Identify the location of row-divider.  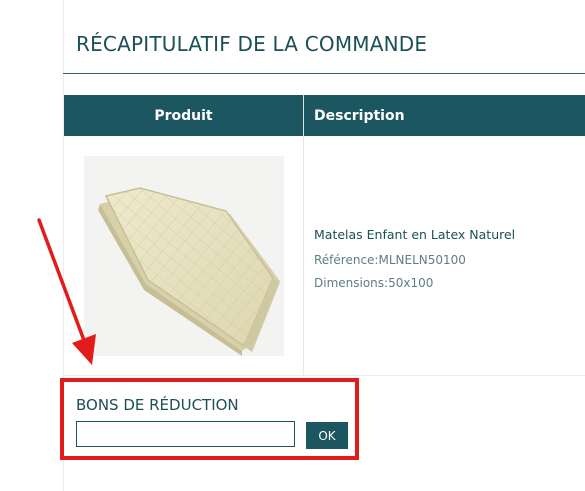
(324, 375).